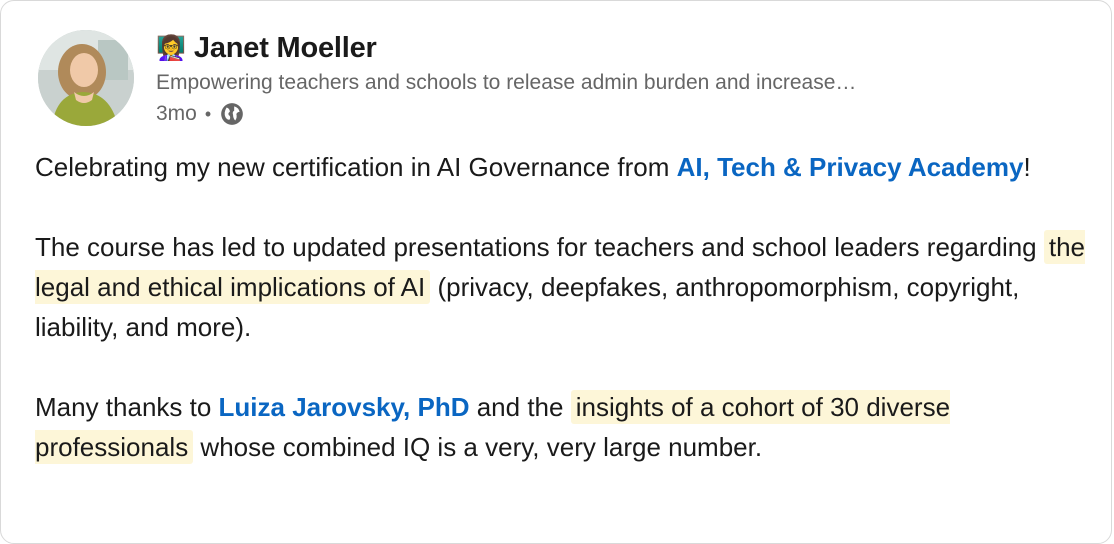 This screenshot has height=544, width=1114. What do you see at coordinates (176, 113) in the screenshot?
I see `post-time: 3mo` at bounding box center [176, 113].